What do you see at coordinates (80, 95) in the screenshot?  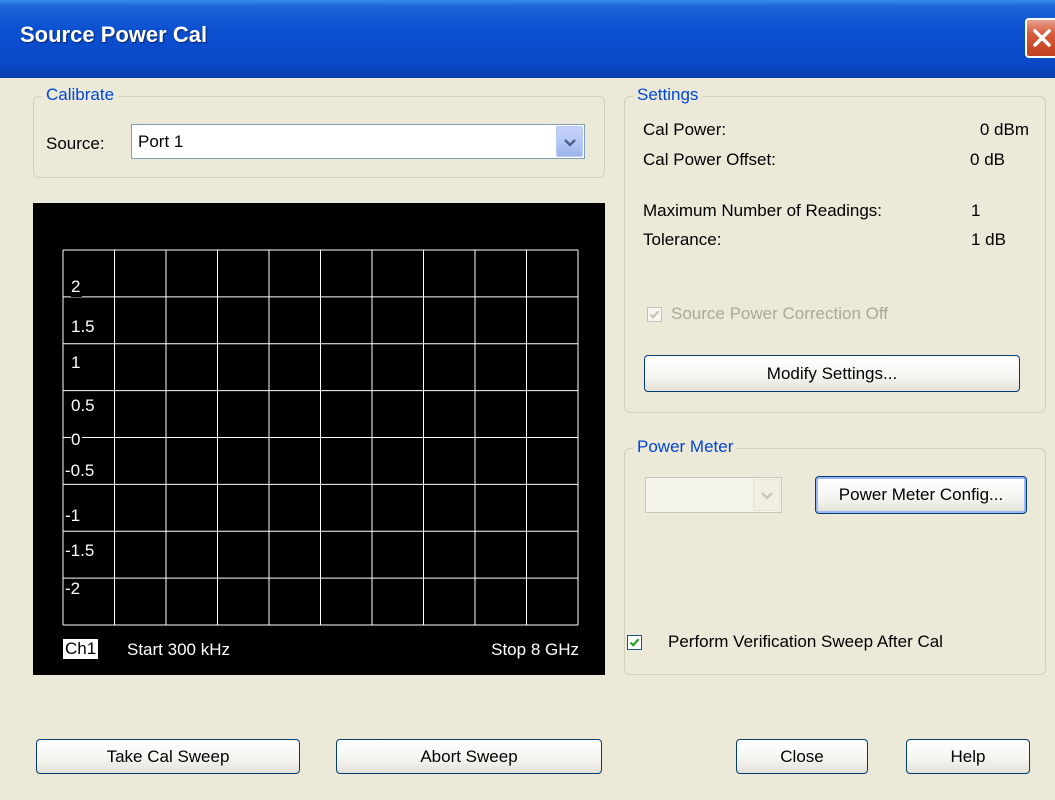 I see `calibrate-group-title: Calibrate` at bounding box center [80, 95].